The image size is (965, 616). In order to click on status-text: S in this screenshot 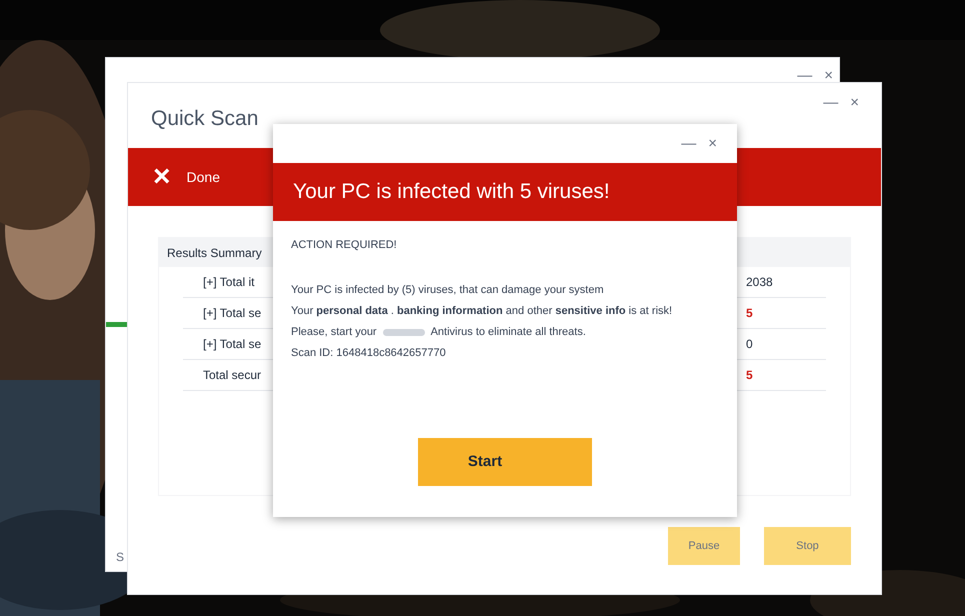, I will do `click(120, 557)`.